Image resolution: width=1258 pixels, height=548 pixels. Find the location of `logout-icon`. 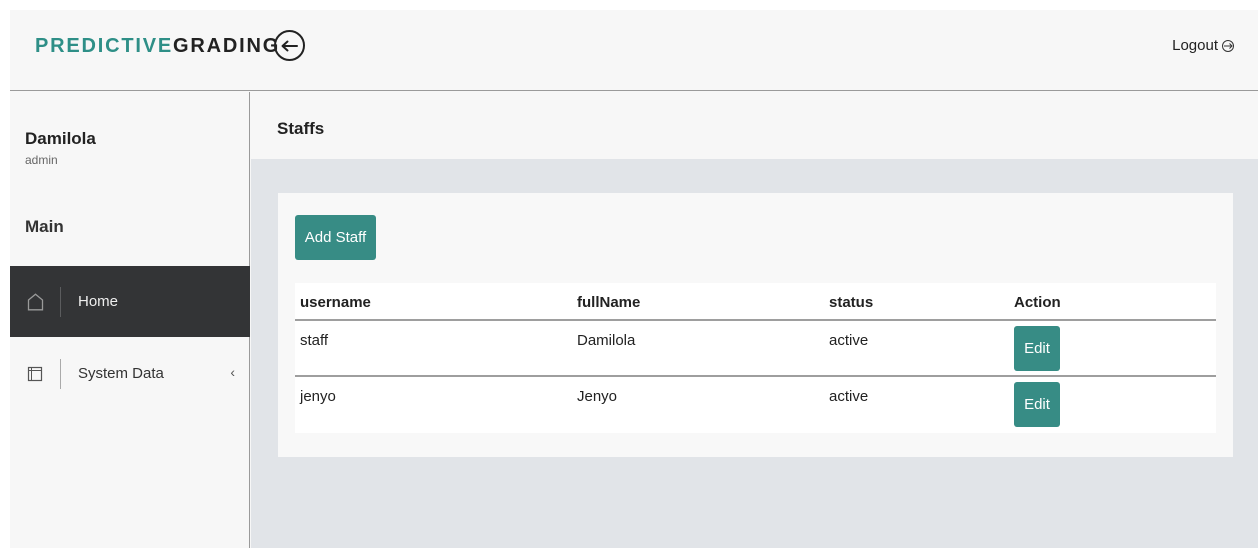

logout-icon is located at coordinates (1228, 45).